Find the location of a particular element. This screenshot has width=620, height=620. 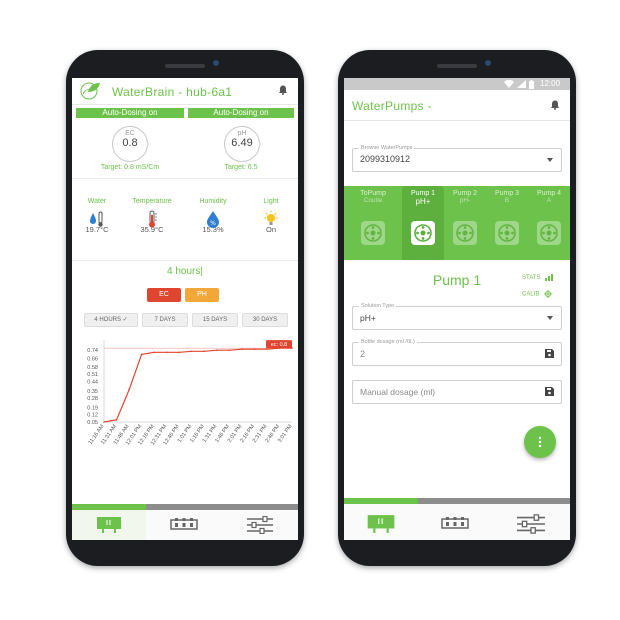

time-range-selector: 4 hours| is located at coordinates (185, 271).